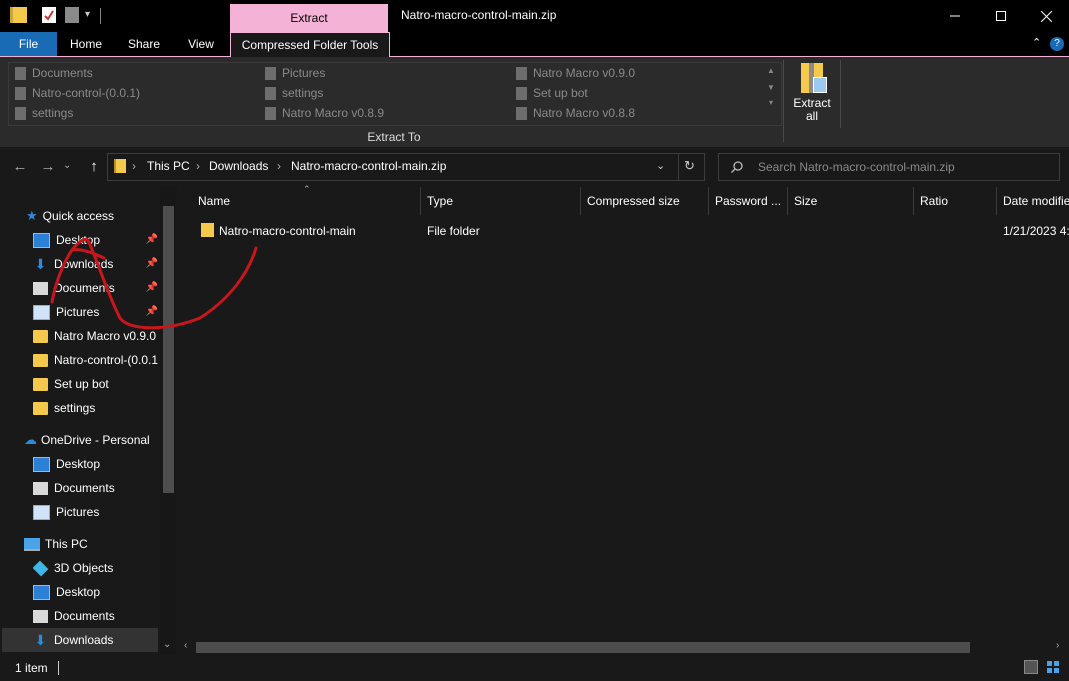  What do you see at coordinates (304, 73) in the screenshot?
I see `gallery-item-label: Pictures` at bounding box center [304, 73].